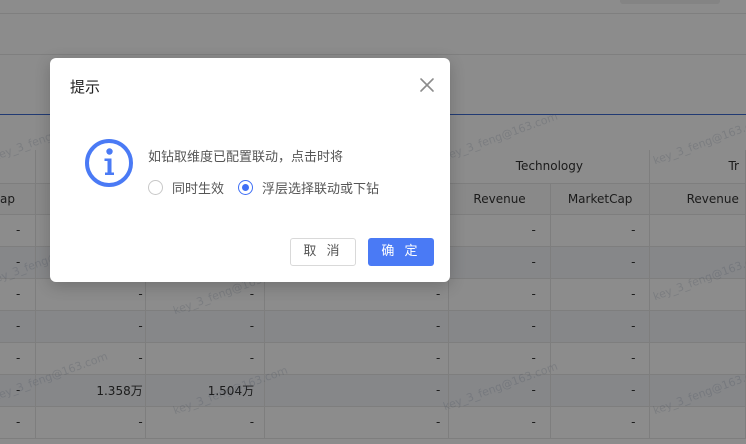 This screenshot has width=746, height=444. What do you see at coordinates (401, 252) in the screenshot?
I see `ok-button: 确 定` at bounding box center [401, 252].